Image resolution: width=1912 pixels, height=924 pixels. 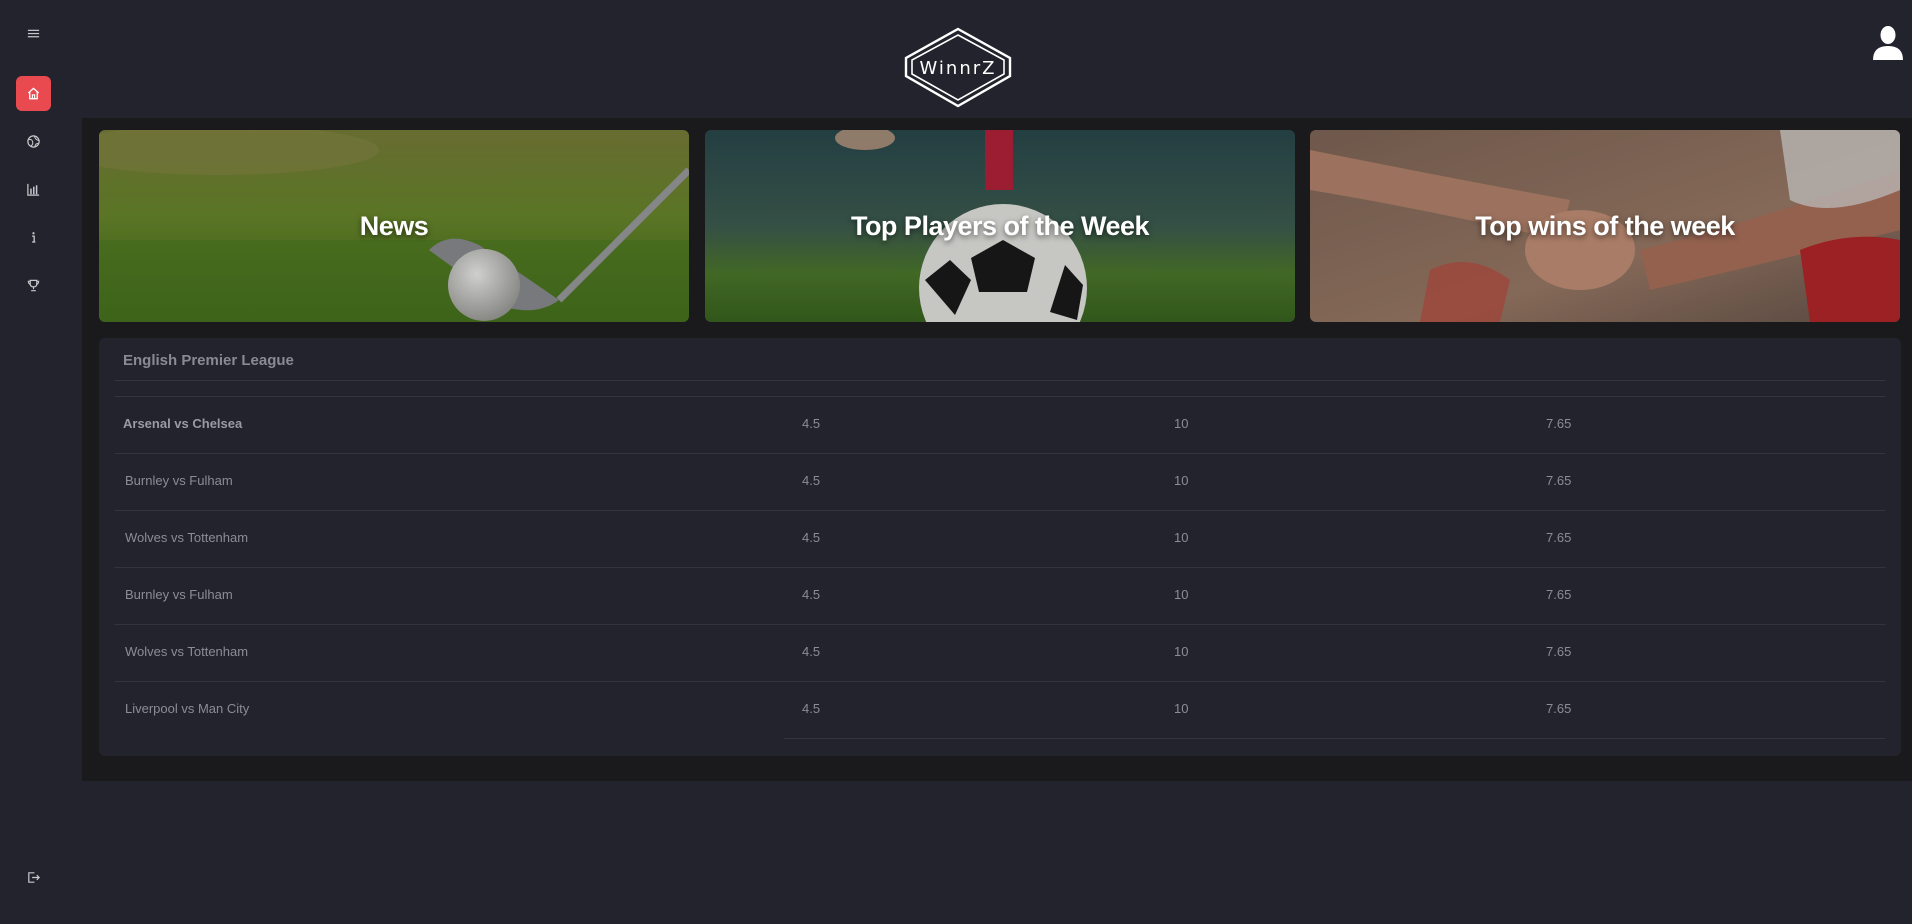 I want to click on news-card-title: News, so click(x=394, y=225).